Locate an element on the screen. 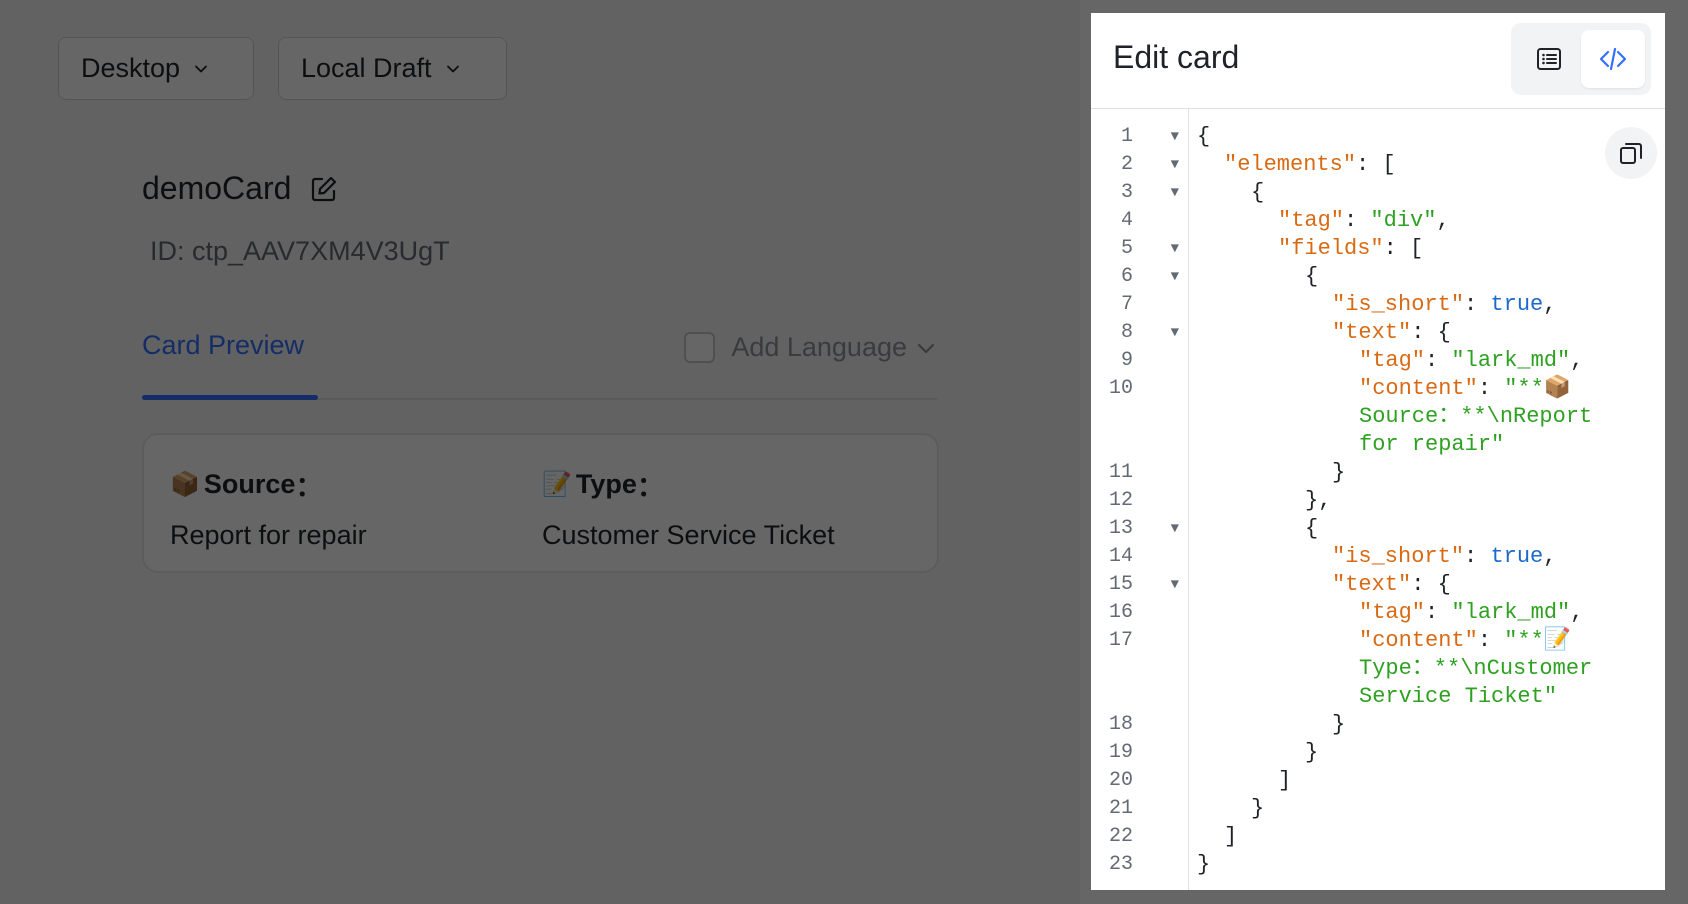 This screenshot has width=1688, height=904. code-token: "div" is located at coordinates (1403, 220).